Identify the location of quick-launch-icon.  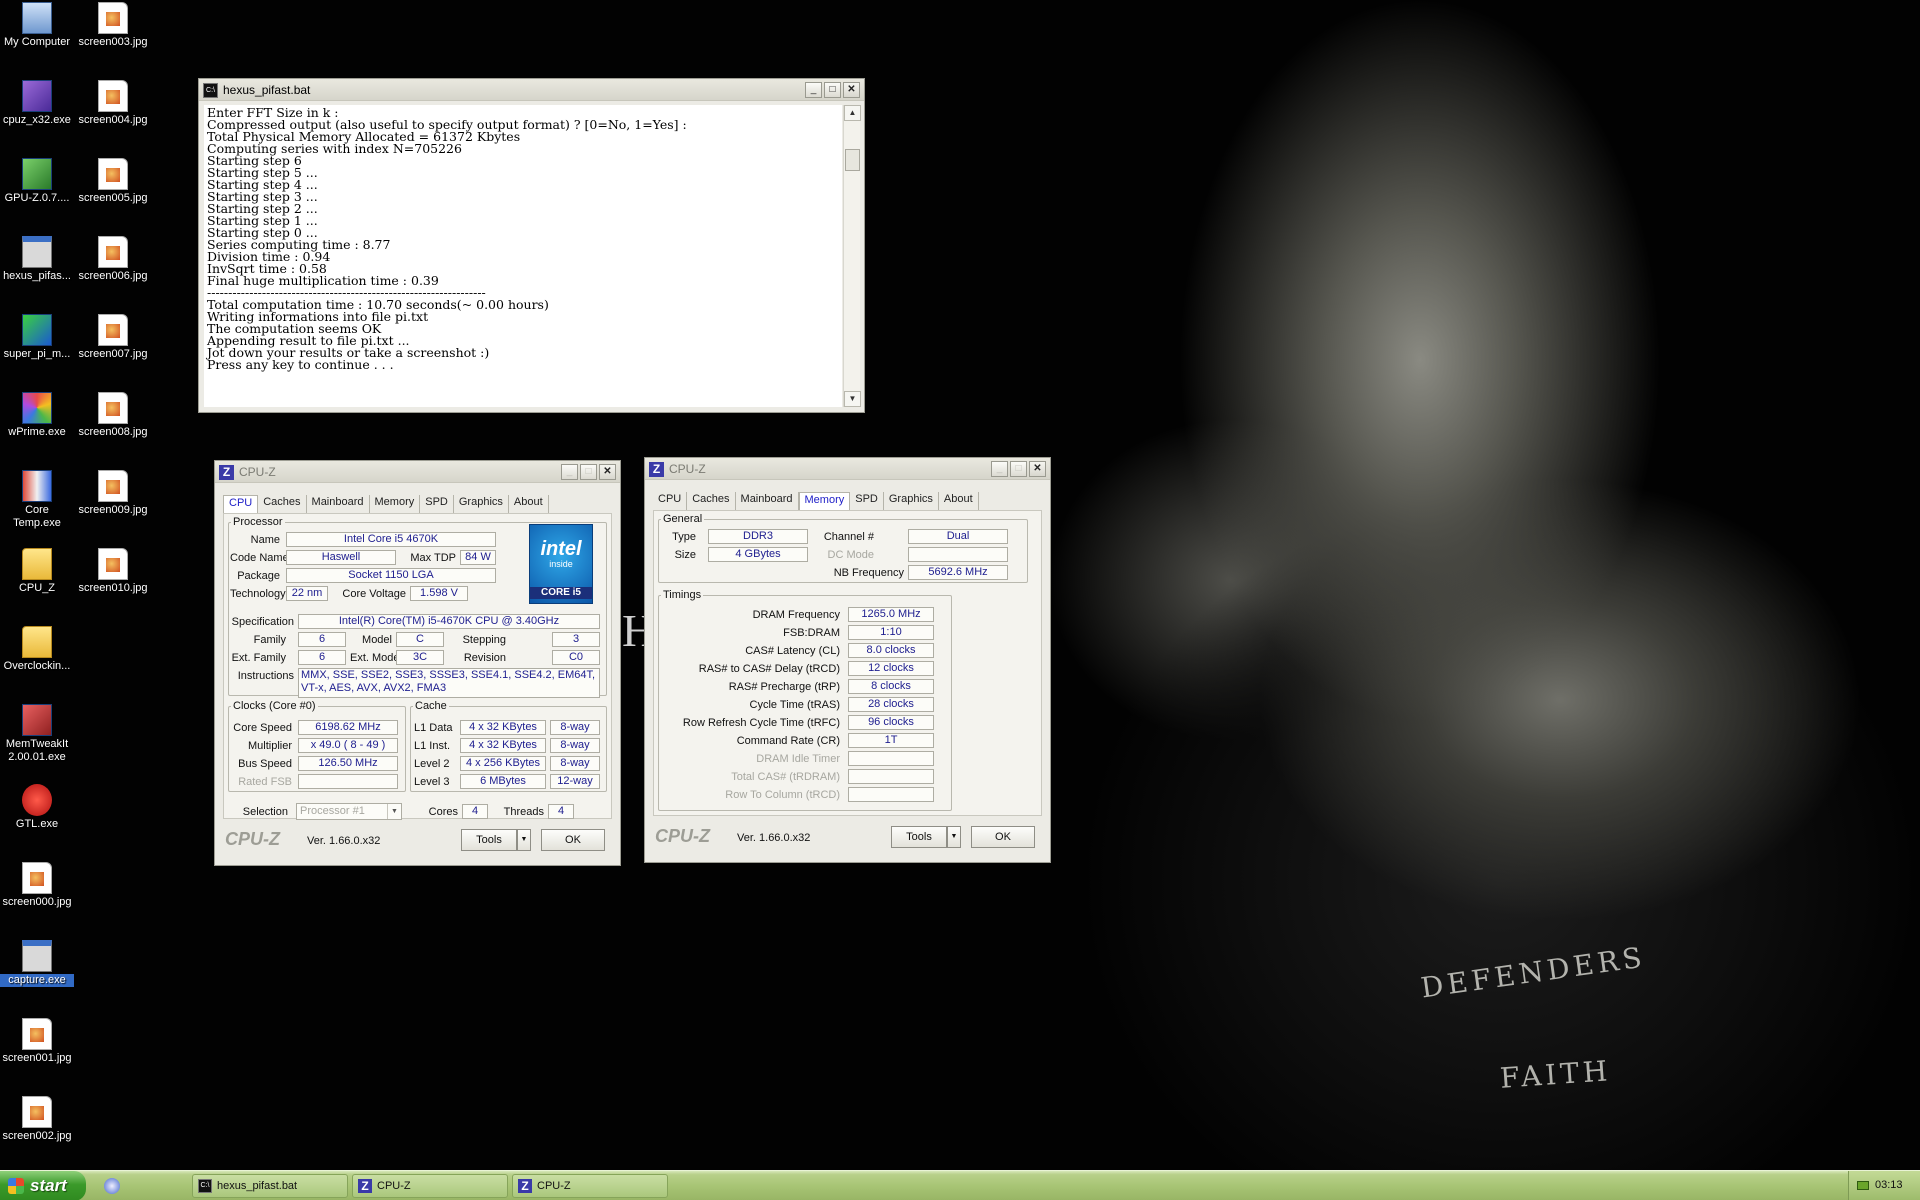
(112, 1186).